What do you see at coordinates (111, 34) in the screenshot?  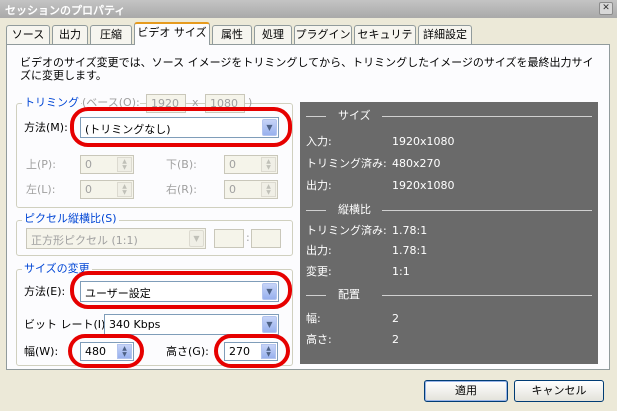 I see `tab-compression: 圧縮` at bounding box center [111, 34].